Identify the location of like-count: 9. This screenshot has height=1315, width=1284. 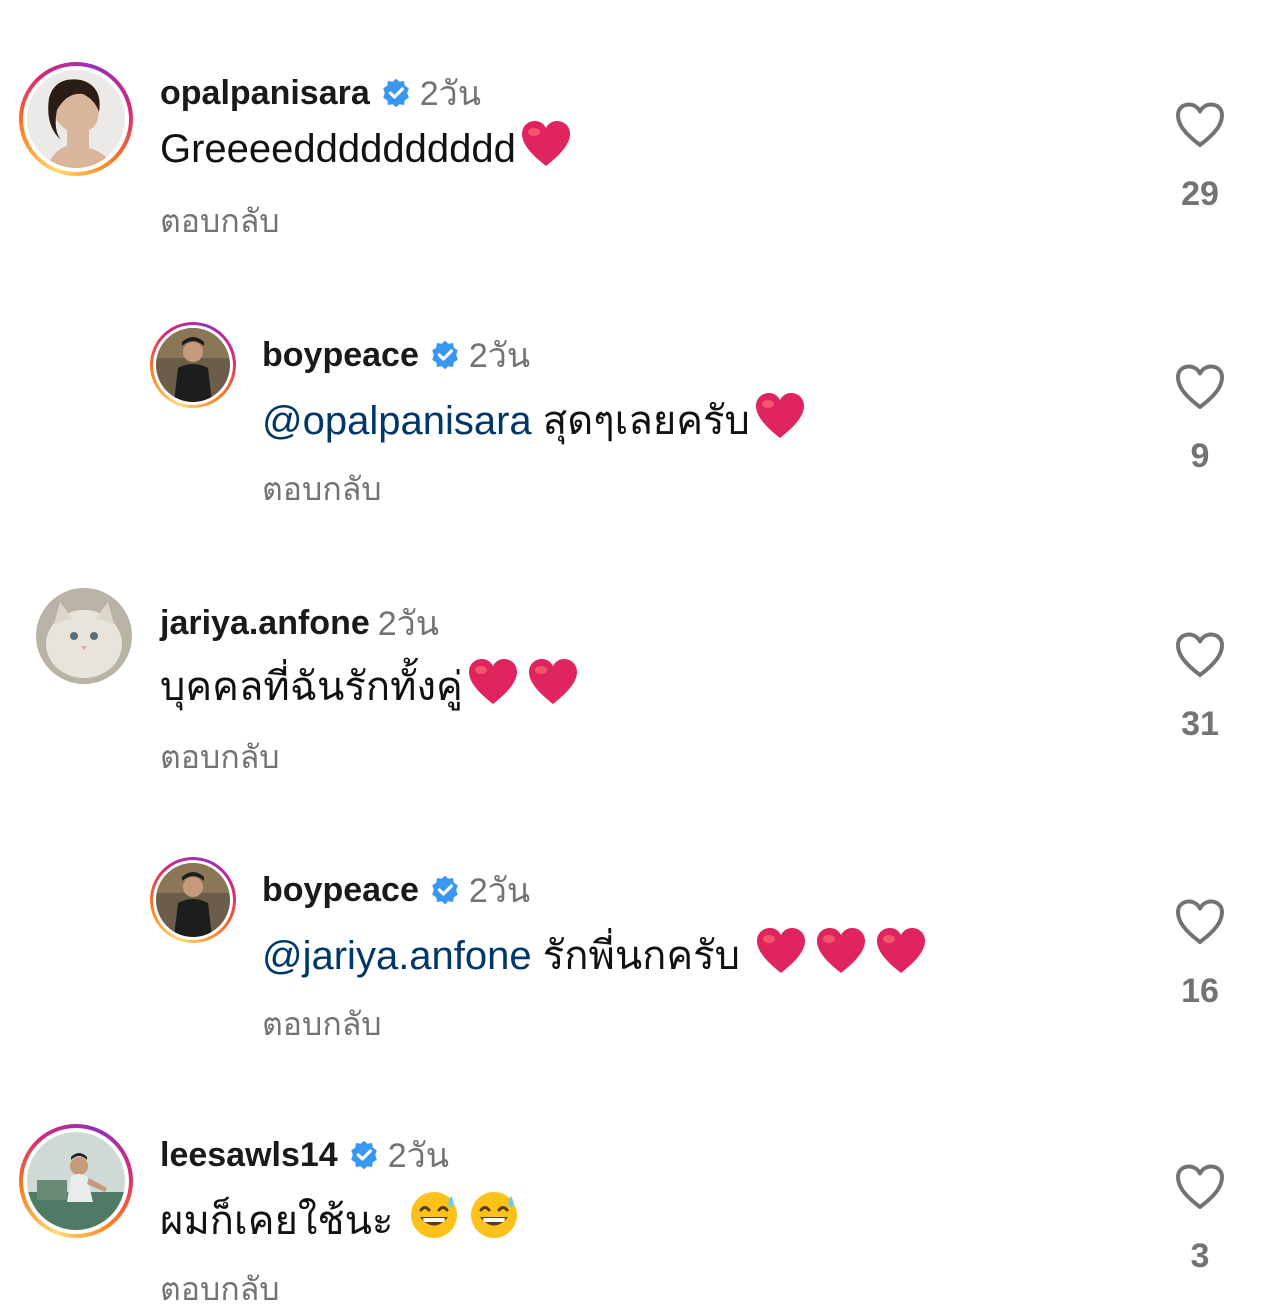
(1200, 456).